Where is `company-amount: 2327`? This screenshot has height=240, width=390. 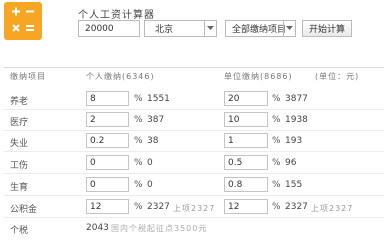
company-amount: 2327 is located at coordinates (296, 207).